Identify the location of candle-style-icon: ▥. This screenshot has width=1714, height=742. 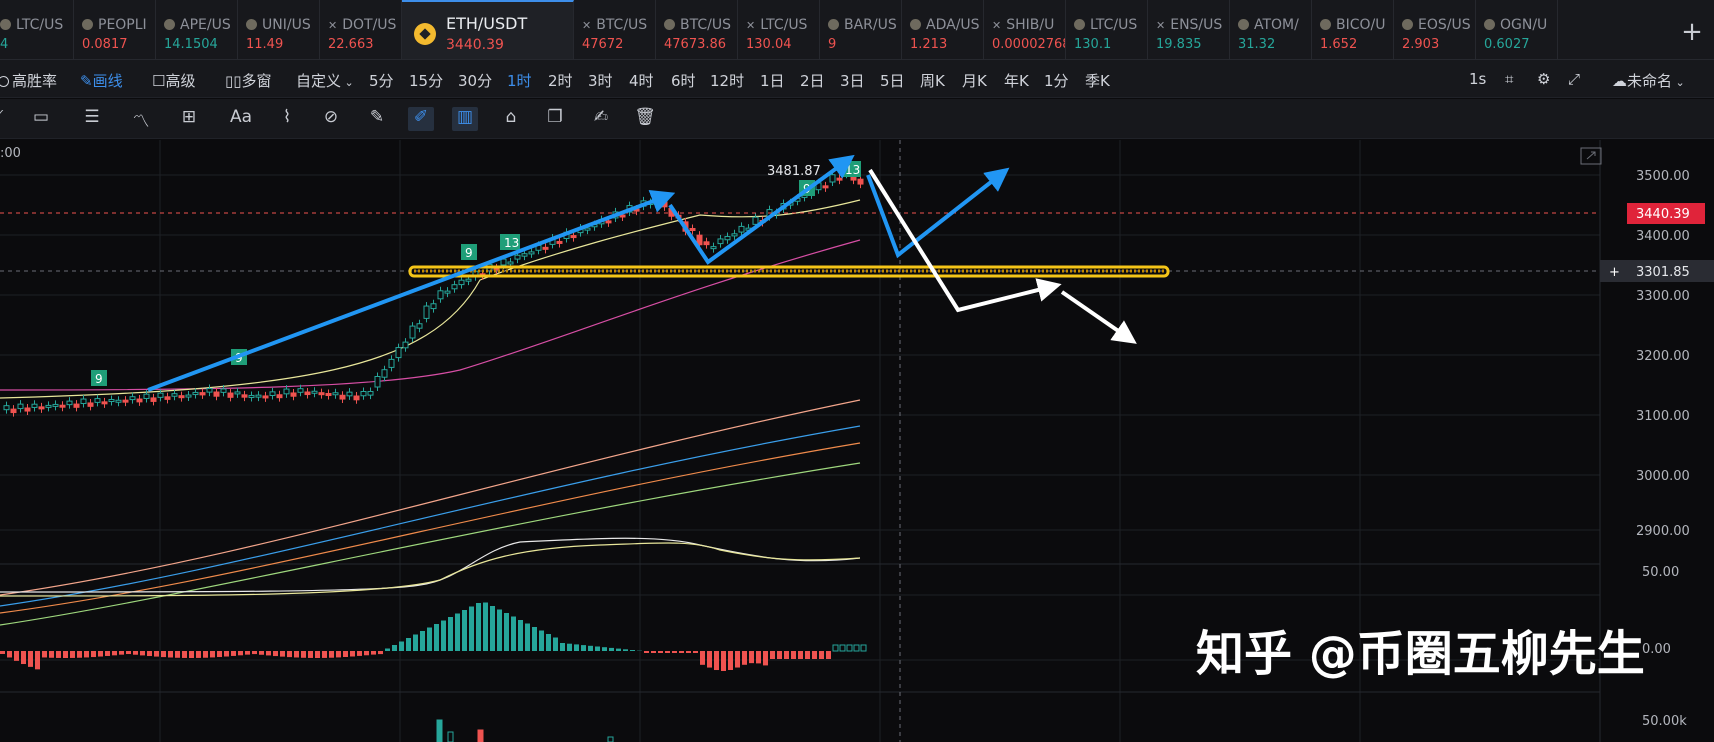
(465, 119).